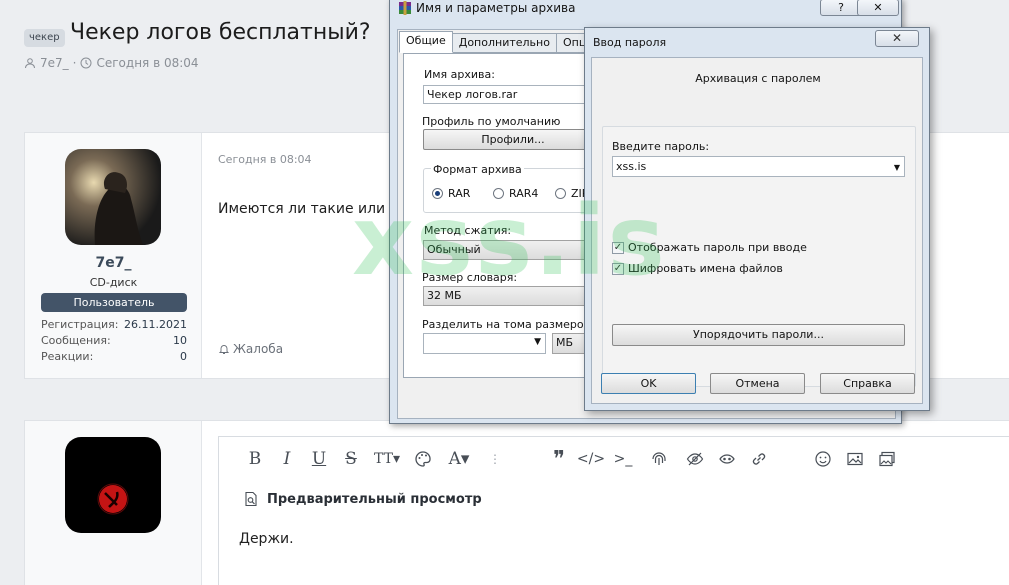 Image resolution: width=1009 pixels, height=585 pixels. What do you see at coordinates (515, 193) in the screenshot?
I see `format-rar4-radio: RAR4` at bounding box center [515, 193].